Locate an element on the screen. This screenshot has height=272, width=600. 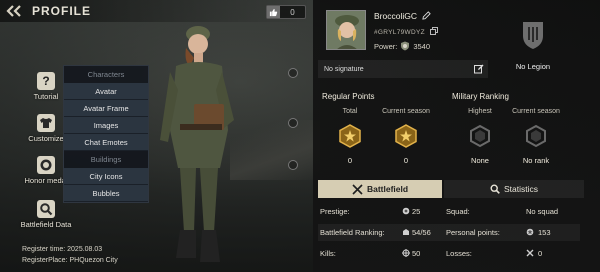
legion-label: No Legion is located at coordinates (533, 66).